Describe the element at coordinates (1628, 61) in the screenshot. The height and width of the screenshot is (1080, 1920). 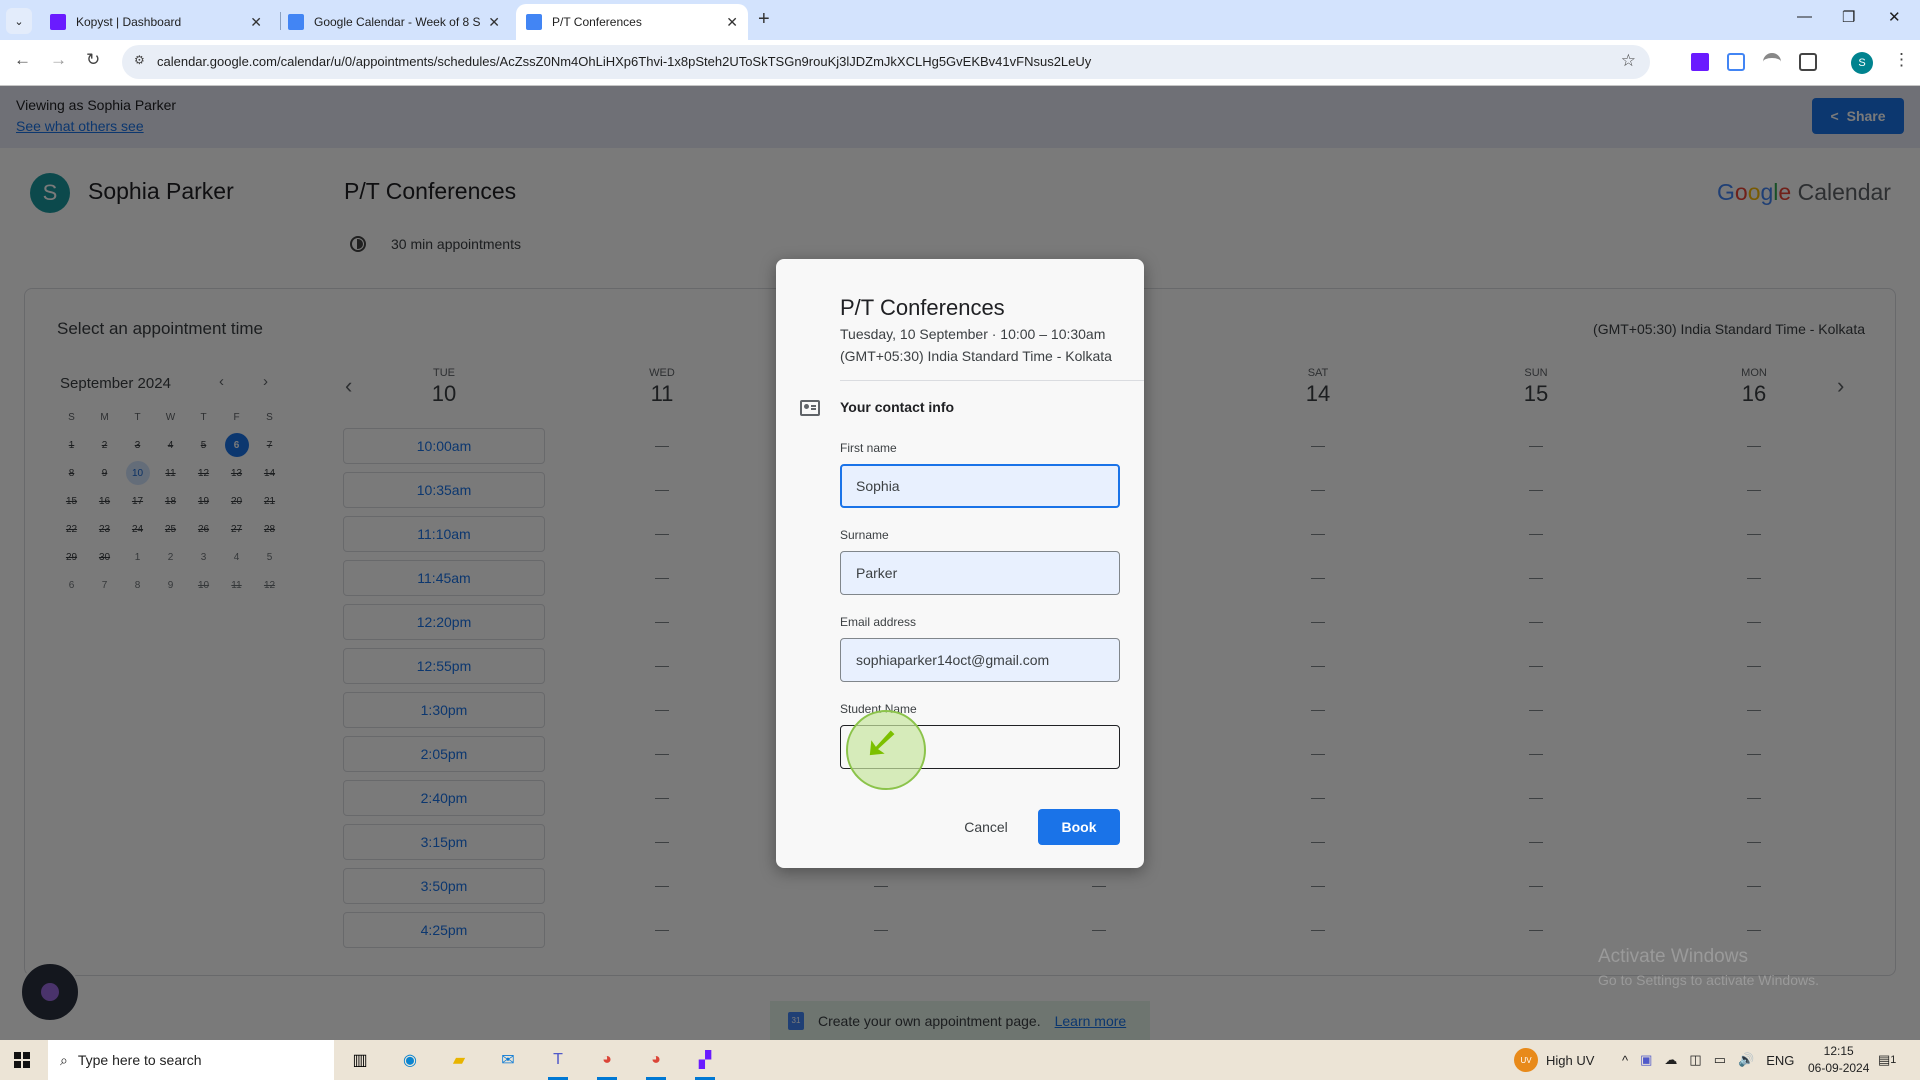
I see `bookmark-star-icon: ☆` at that location.